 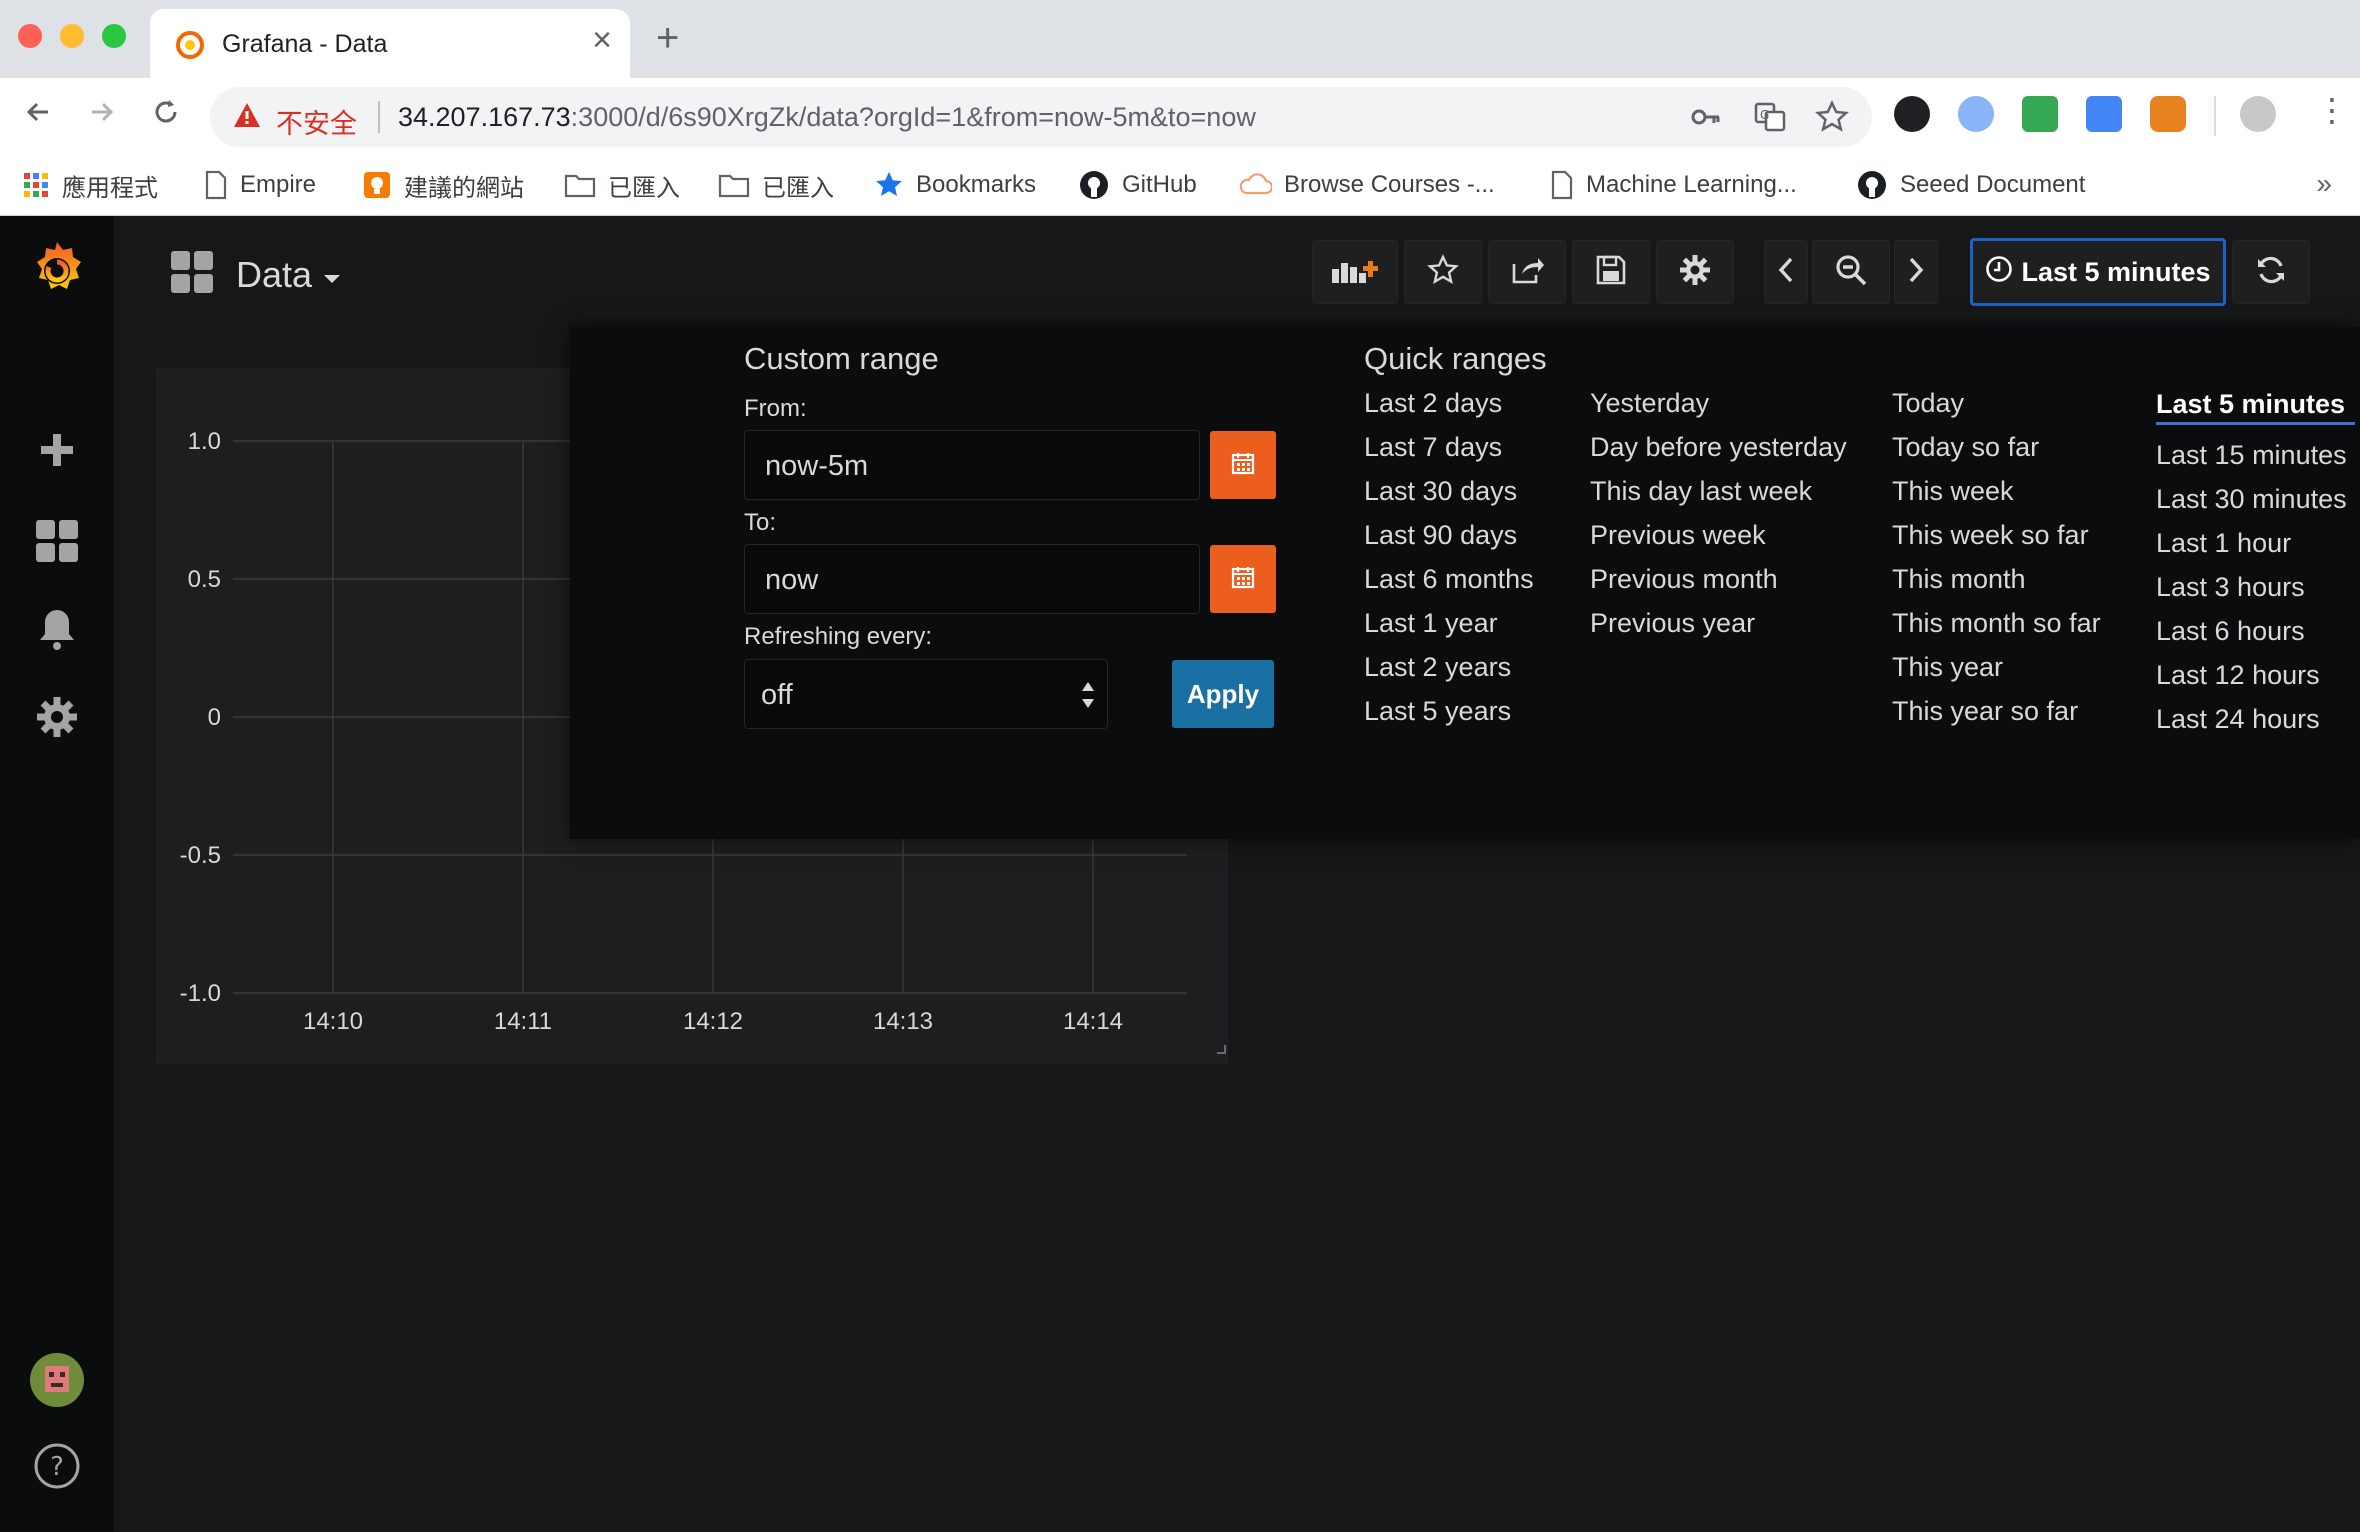 I want to click on bookmark-empire: Empire, so click(x=260, y=185).